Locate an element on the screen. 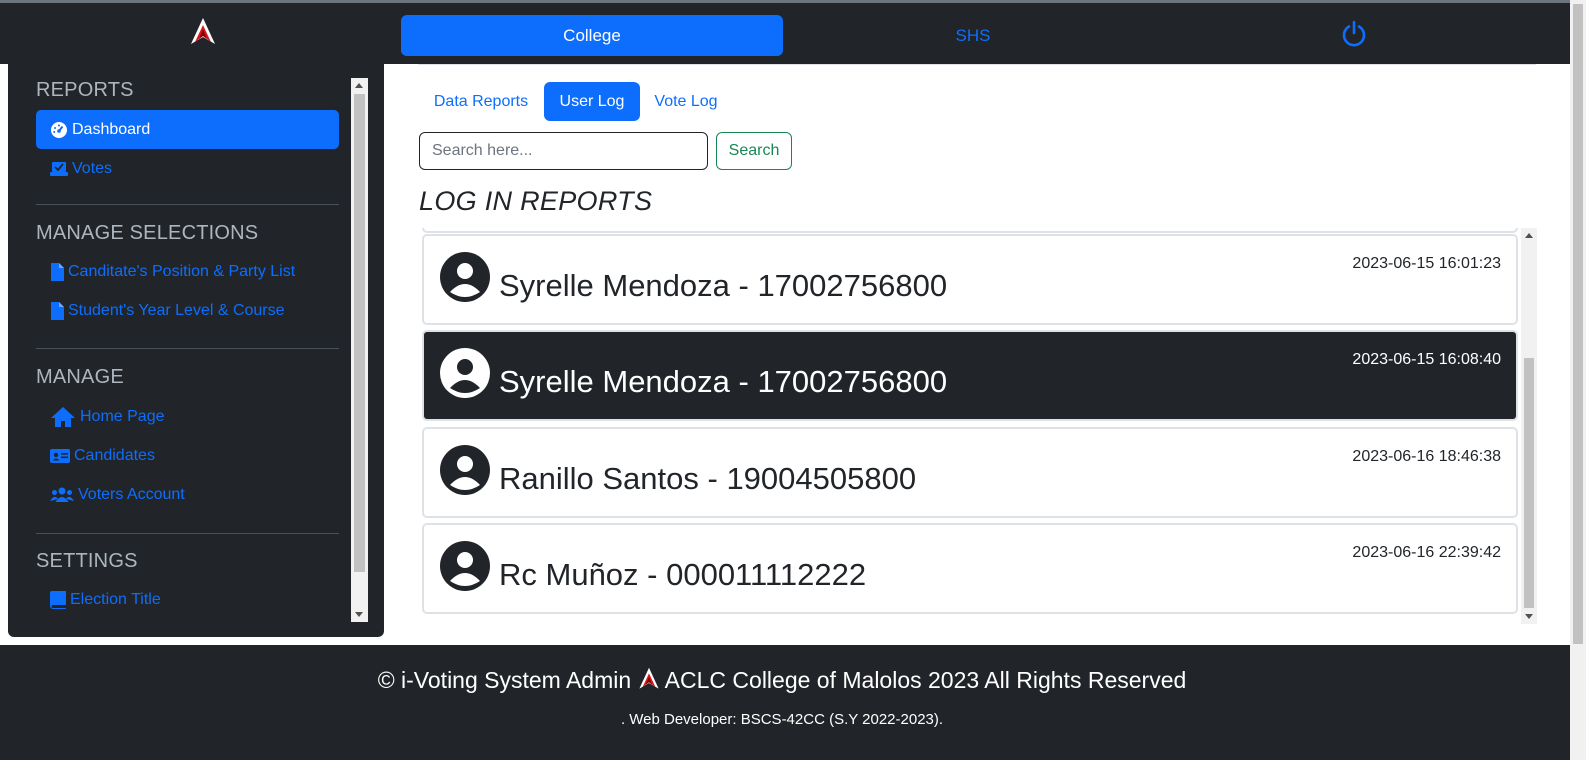 The height and width of the screenshot is (760, 1586). search-button: Search is located at coordinates (754, 151).